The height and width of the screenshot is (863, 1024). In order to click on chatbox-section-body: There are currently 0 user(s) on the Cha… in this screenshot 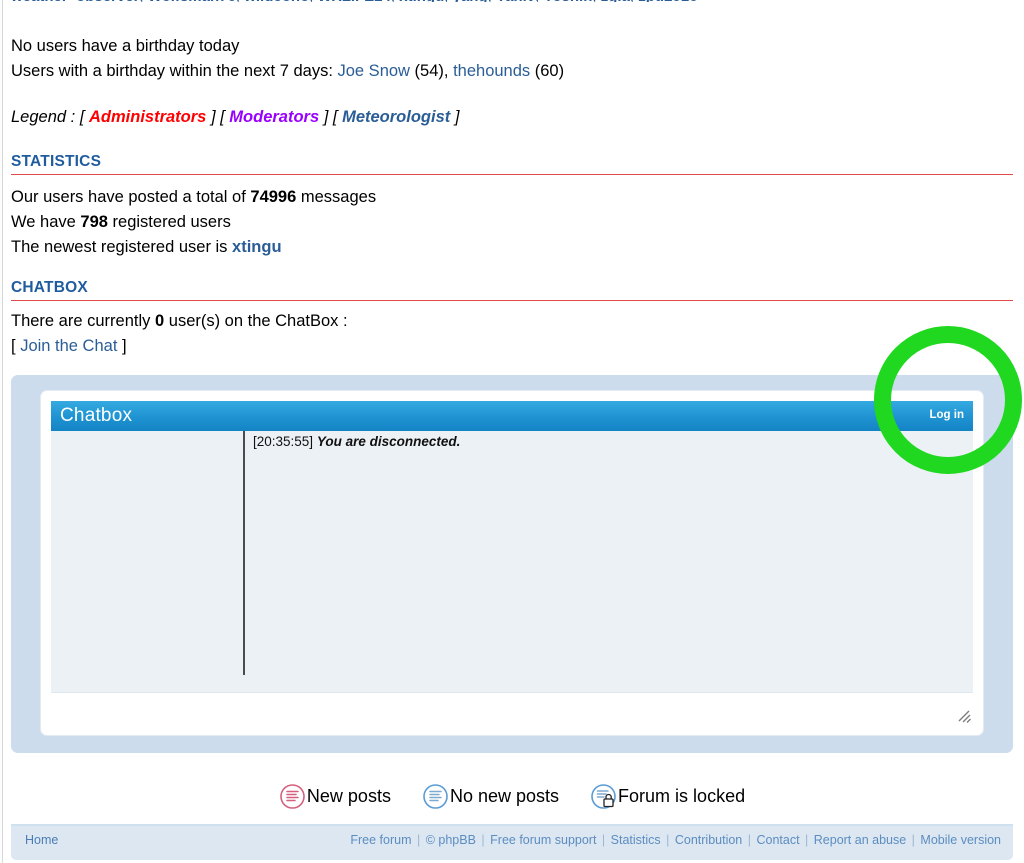, I will do `click(179, 334)`.